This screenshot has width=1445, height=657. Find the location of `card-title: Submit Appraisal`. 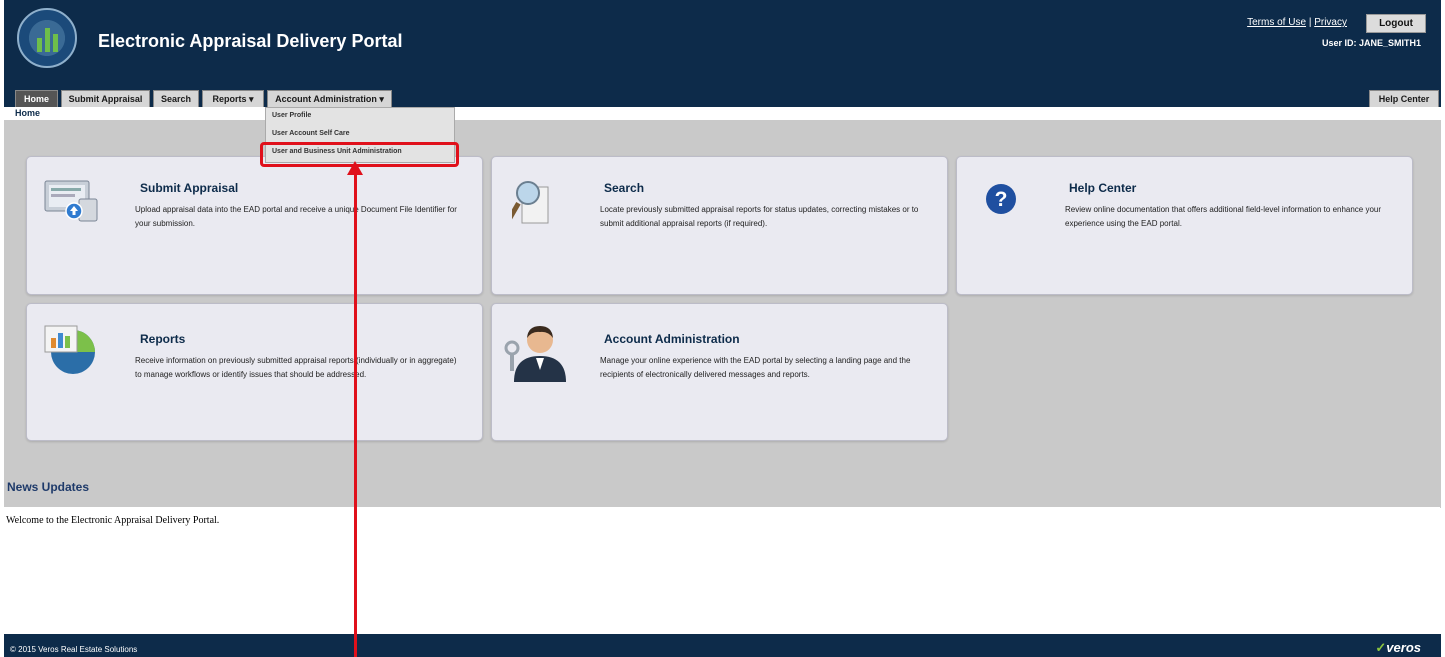

card-title: Submit Appraisal is located at coordinates (189, 188).